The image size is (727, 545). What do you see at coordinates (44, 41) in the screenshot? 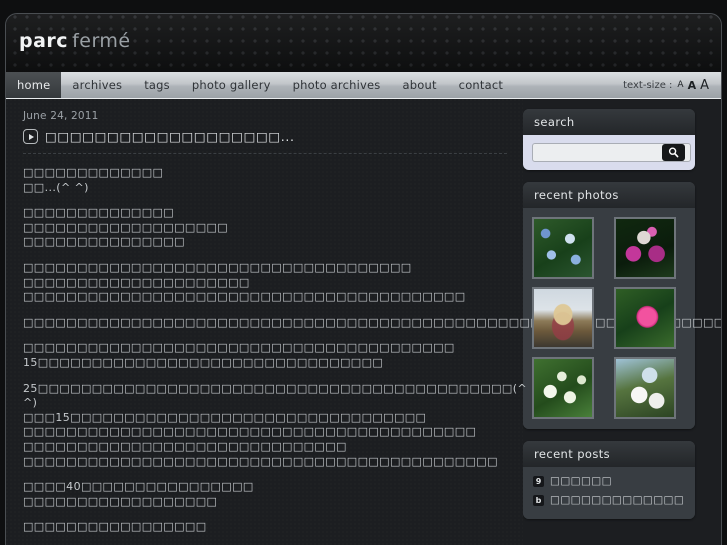
I see `site-title-strong: parc` at bounding box center [44, 41].